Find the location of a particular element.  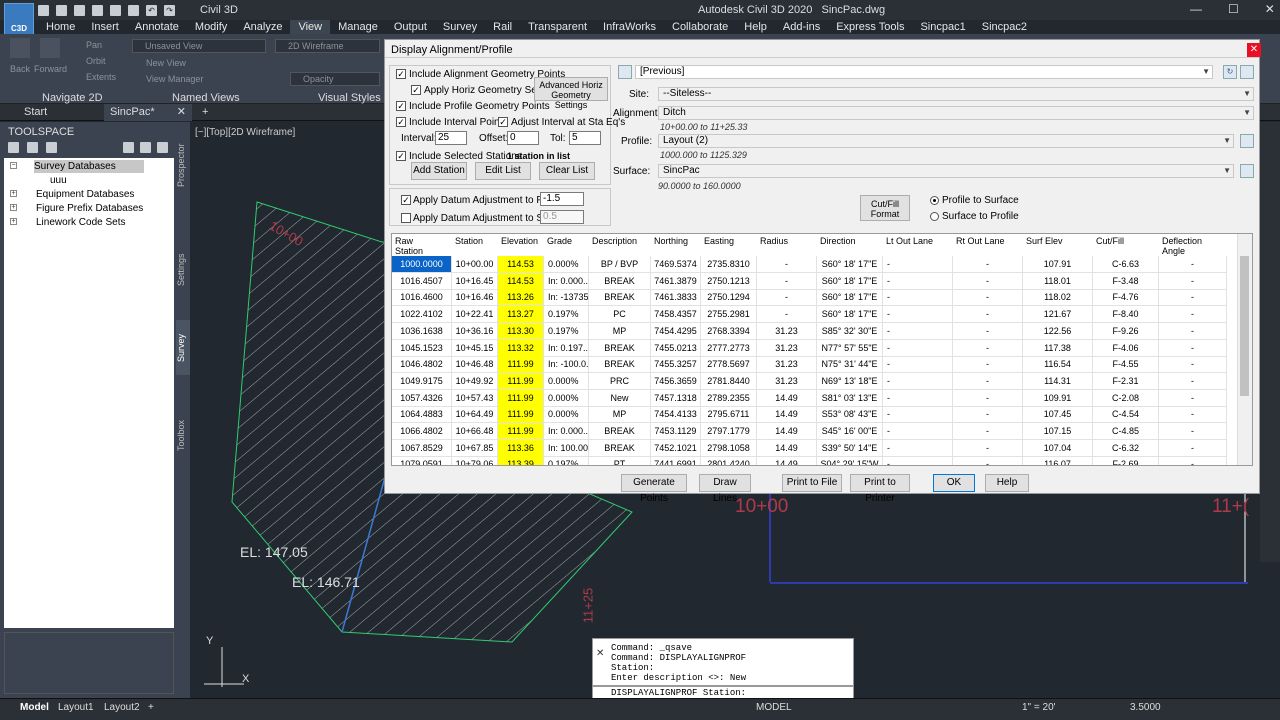

table-cell: F-3.48 is located at coordinates (1126, 281).